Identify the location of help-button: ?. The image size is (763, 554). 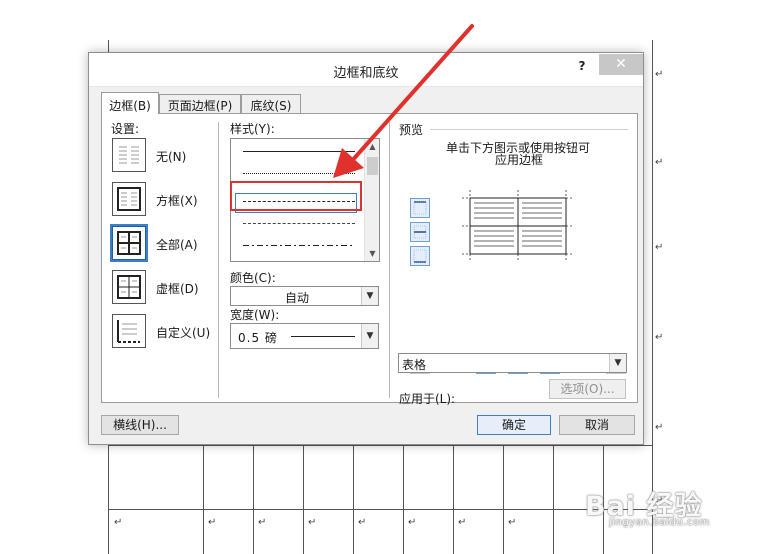
(582, 67).